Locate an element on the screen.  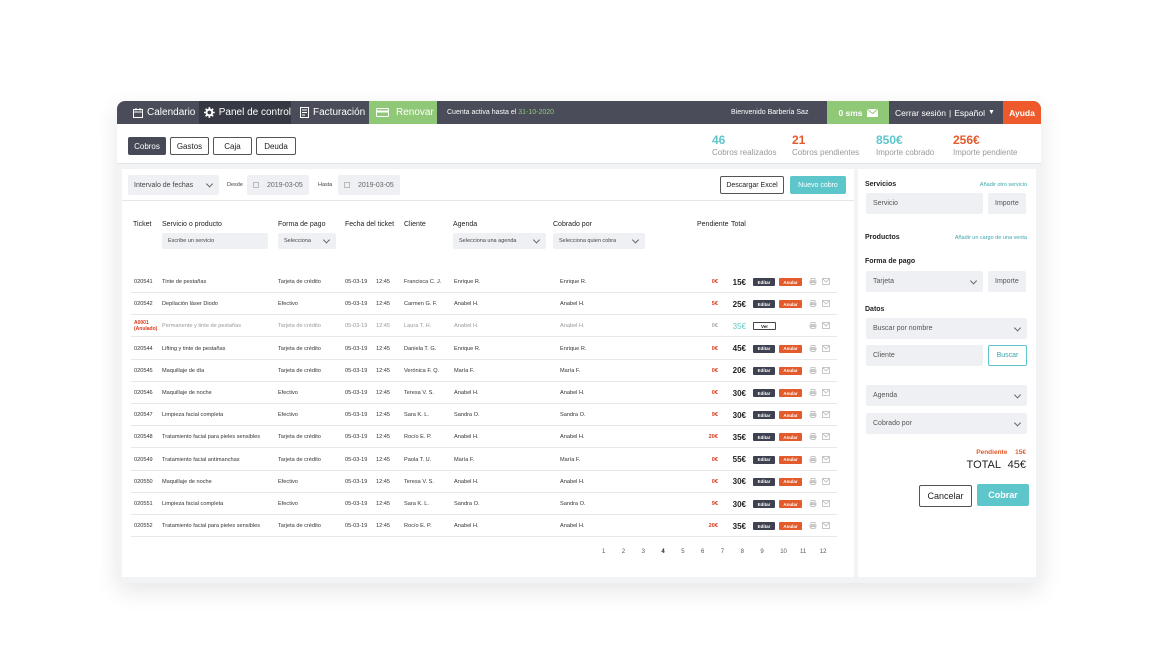
servicio-input: Servicio is located at coordinates (924, 203).